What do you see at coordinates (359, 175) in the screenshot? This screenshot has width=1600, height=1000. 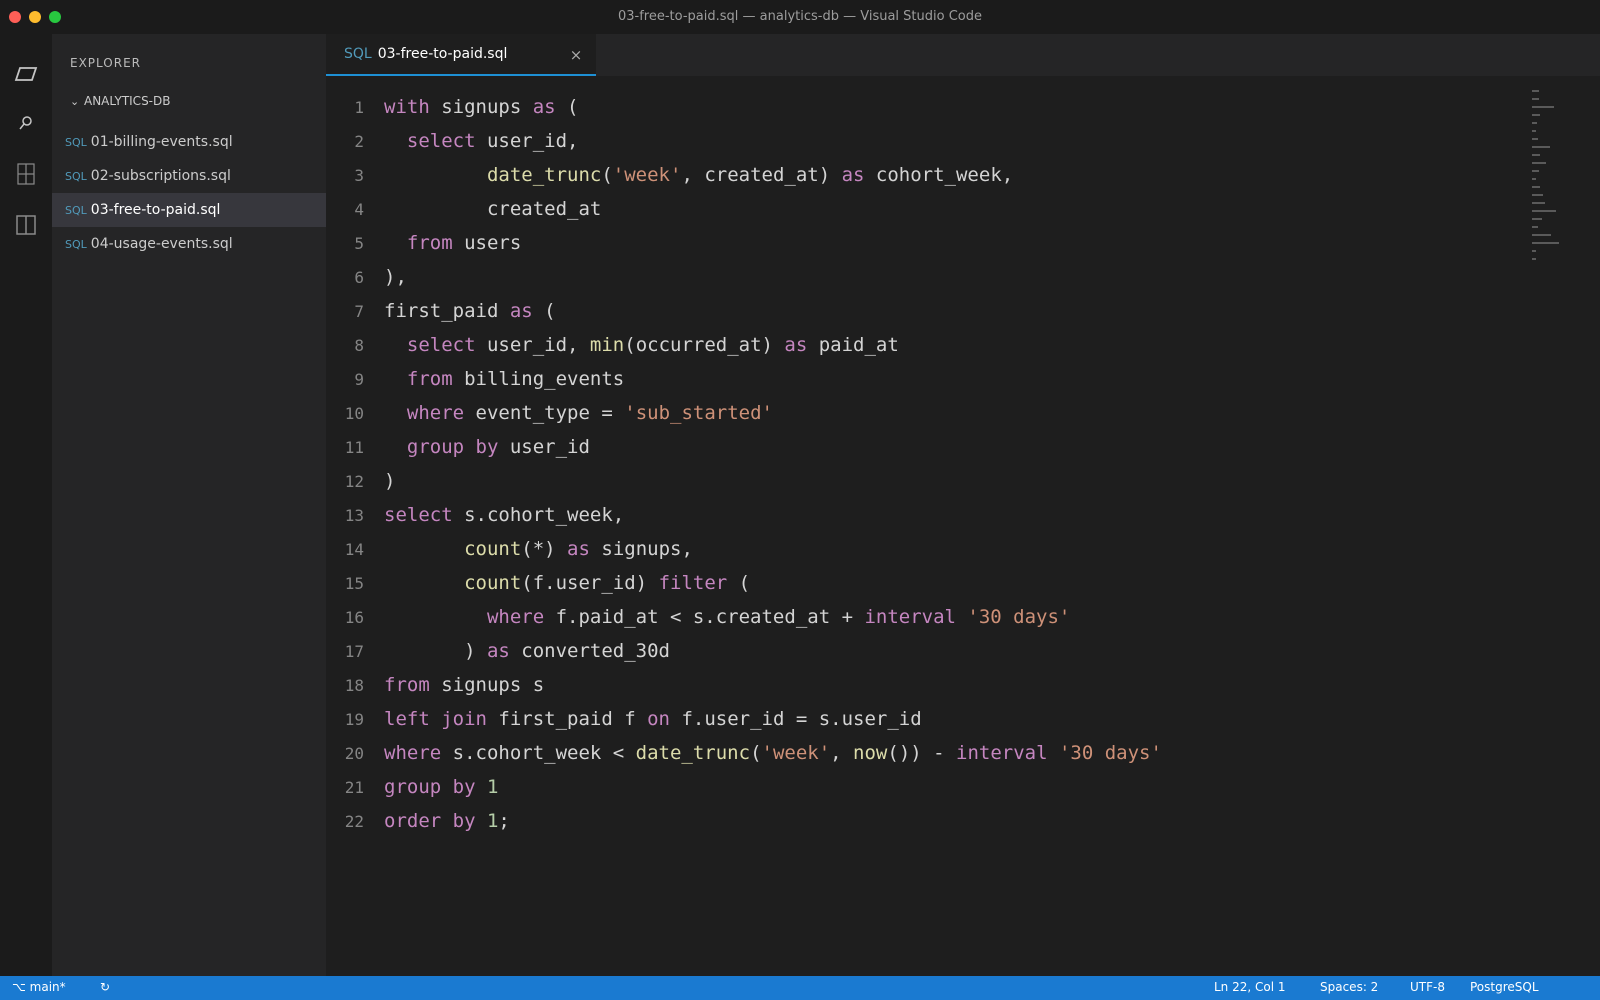 I see `line-number: 3` at bounding box center [359, 175].